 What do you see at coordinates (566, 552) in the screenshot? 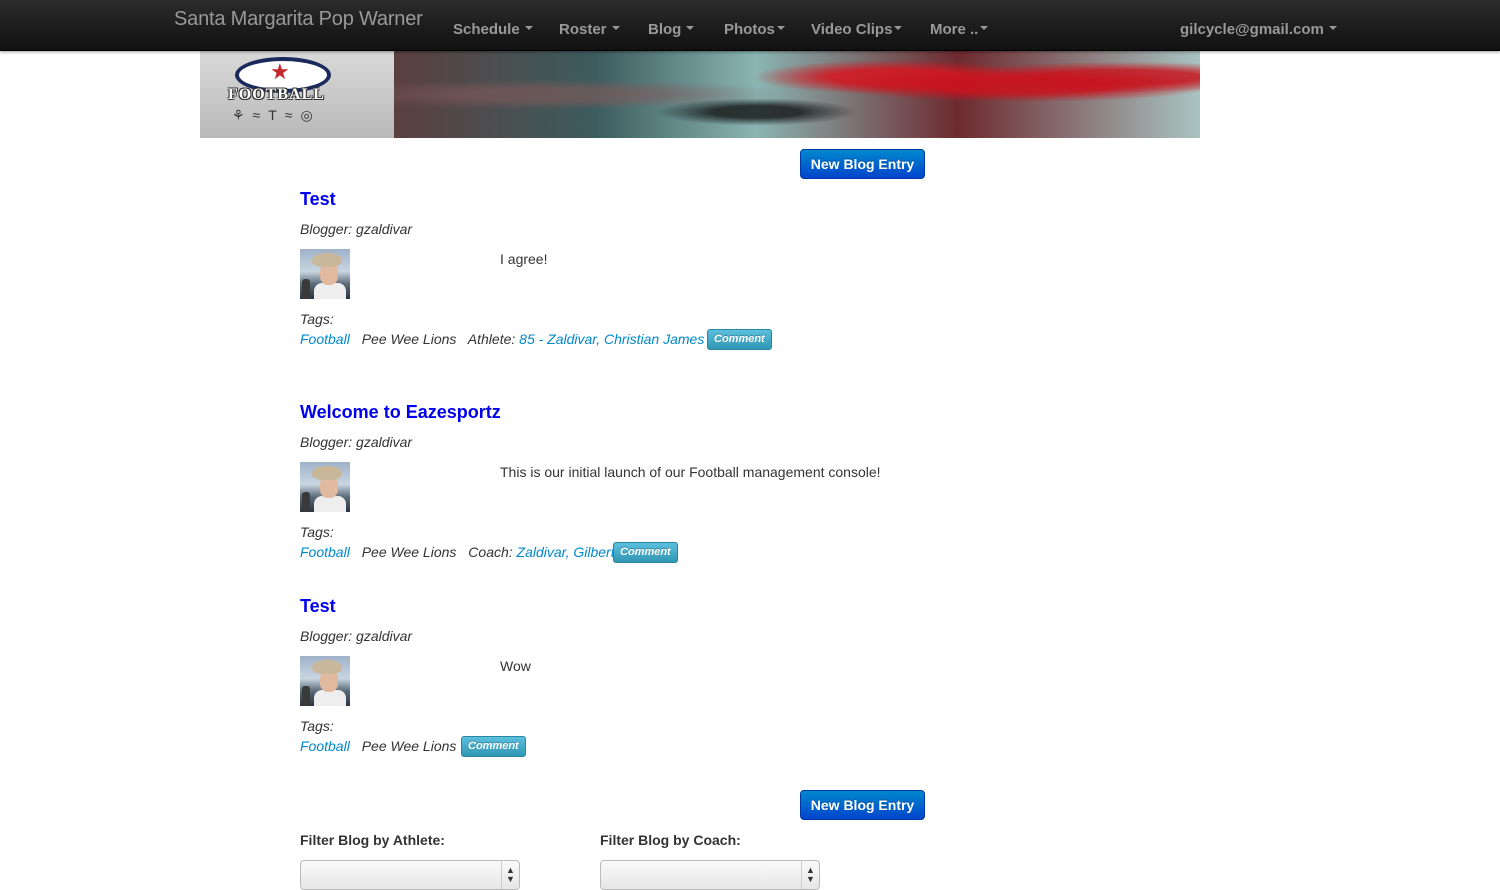
I see `tag-coach-link: Zaldivar, Gilbert` at bounding box center [566, 552].